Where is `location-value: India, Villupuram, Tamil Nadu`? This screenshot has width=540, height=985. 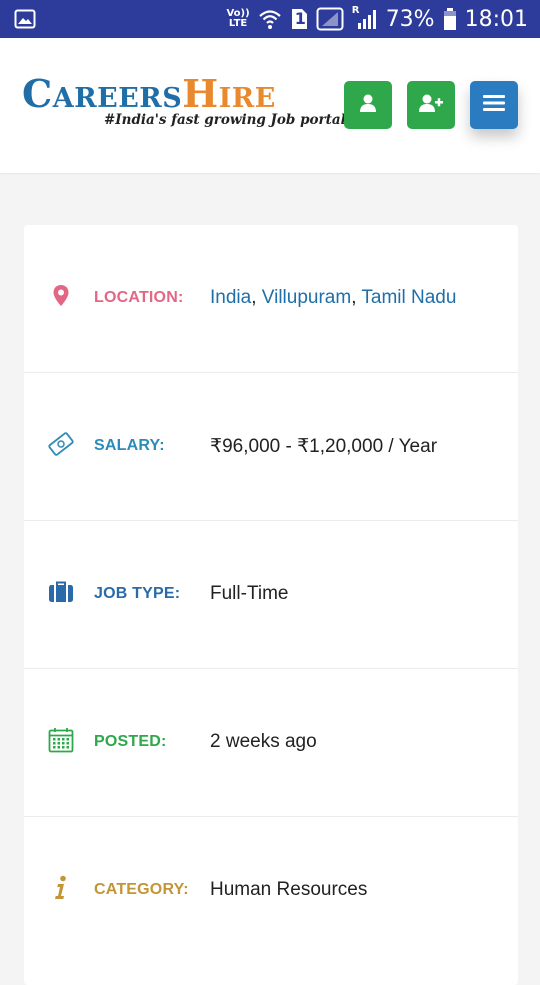
location-value: India, Villupuram, Tamil Nadu is located at coordinates (333, 298).